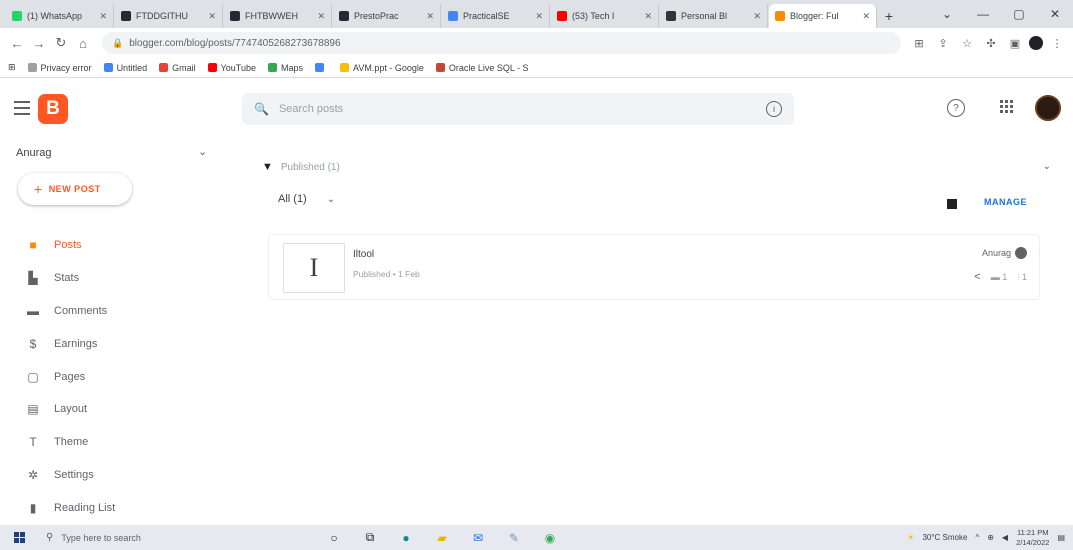 This screenshot has width=1073, height=550. I want to click on bookmark-item: Oracle Live SQL - S, so click(482, 68).